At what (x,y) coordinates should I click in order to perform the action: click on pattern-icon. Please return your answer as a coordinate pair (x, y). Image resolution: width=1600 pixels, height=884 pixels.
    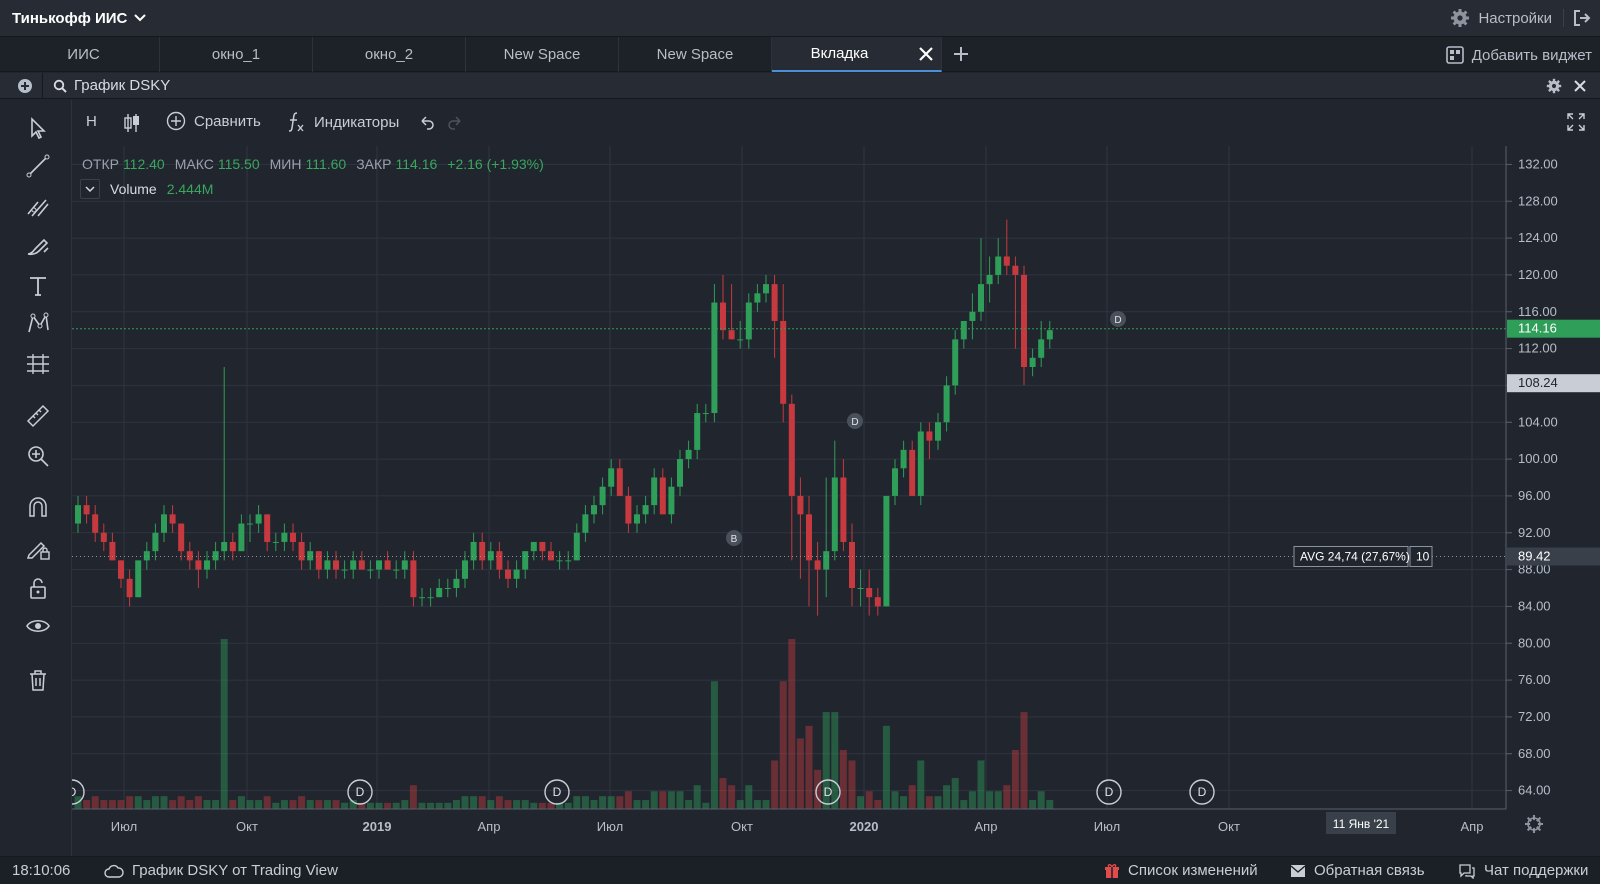
    Looking at the image, I should click on (38, 324).